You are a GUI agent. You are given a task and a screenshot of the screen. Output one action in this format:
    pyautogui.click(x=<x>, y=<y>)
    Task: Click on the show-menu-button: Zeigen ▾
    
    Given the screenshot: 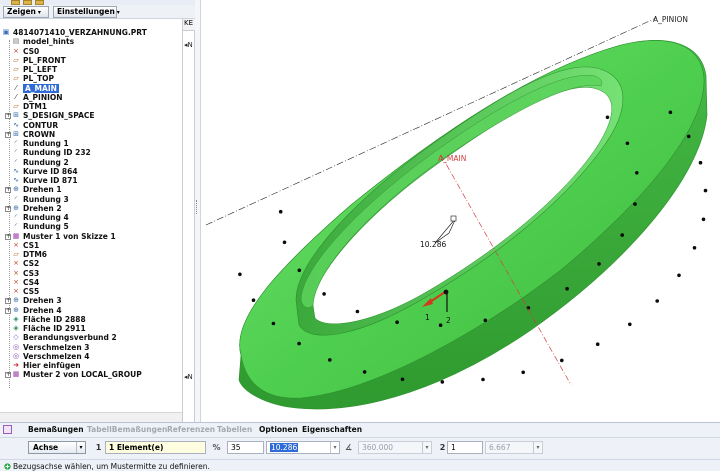 What is the action you would take?
    pyautogui.click(x=26, y=12)
    